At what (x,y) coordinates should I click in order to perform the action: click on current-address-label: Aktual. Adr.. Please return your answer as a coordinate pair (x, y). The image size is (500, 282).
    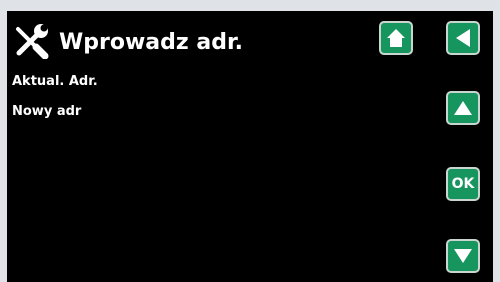
    Looking at the image, I should click on (55, 81).